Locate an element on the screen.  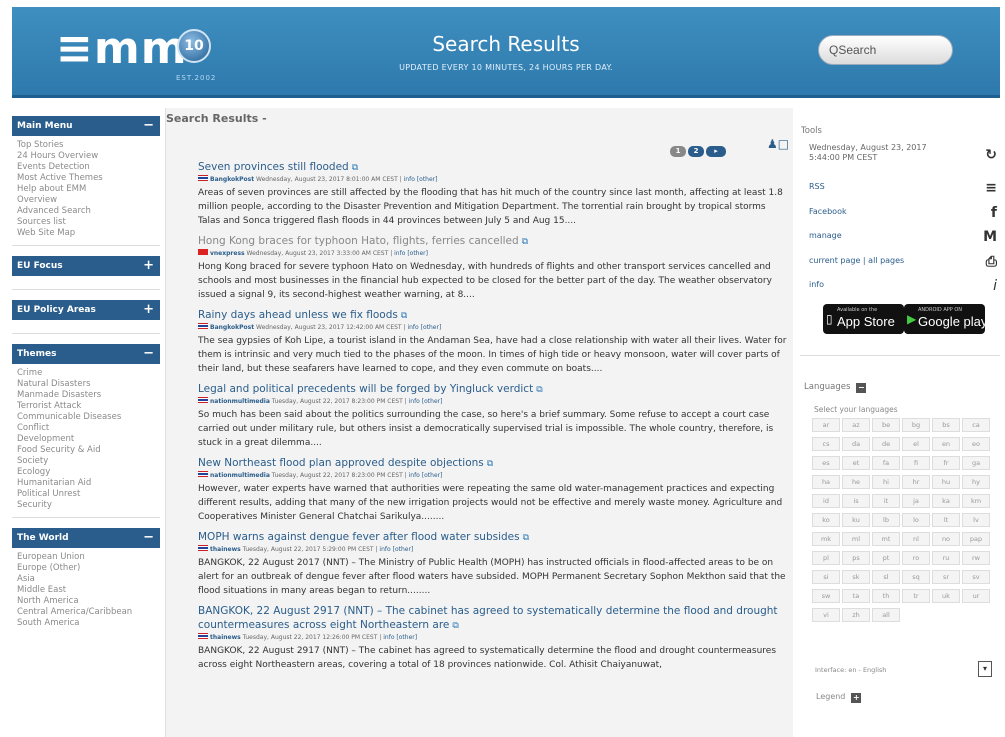
language-option: ja is located at coordinates (916, 501).